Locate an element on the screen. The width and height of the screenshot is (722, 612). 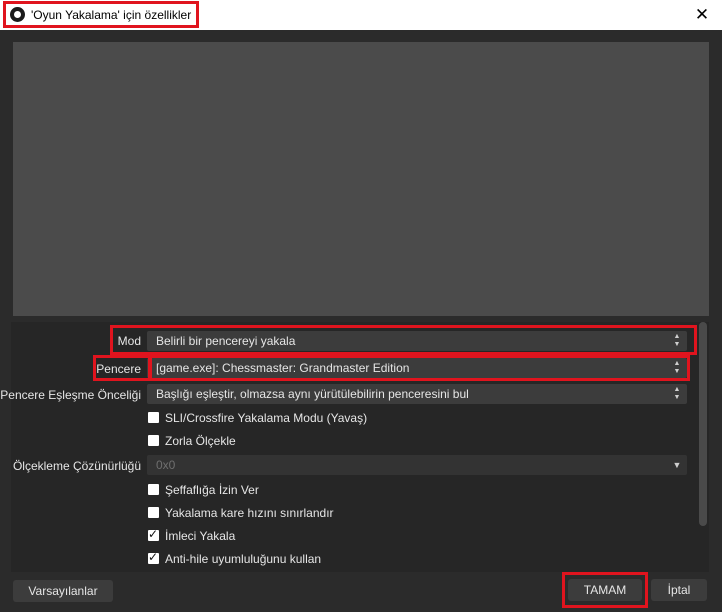
capture-cursor-checkbox is located at coordinates (153, 534).